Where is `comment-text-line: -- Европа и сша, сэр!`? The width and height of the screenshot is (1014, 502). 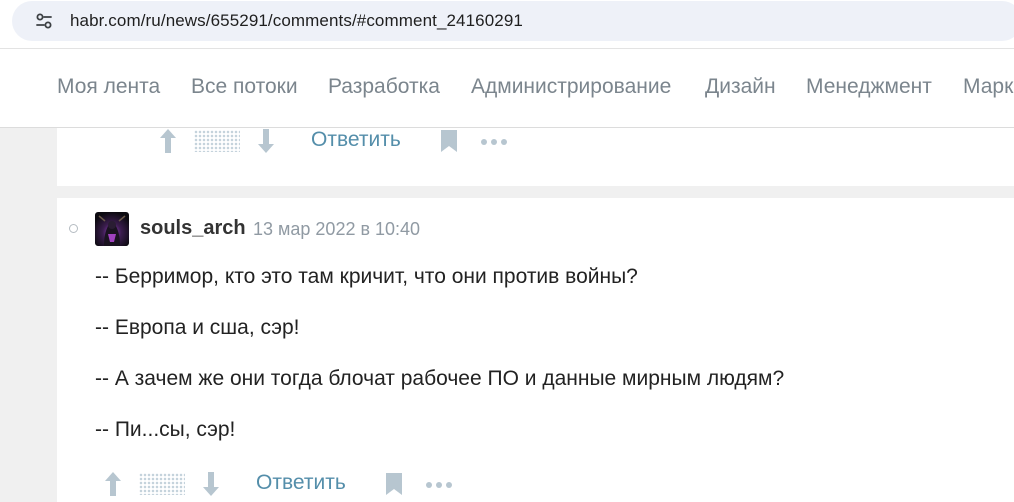
comment-text-line: -- Европа и сша, сэр! is located at coordinates (197, 327).